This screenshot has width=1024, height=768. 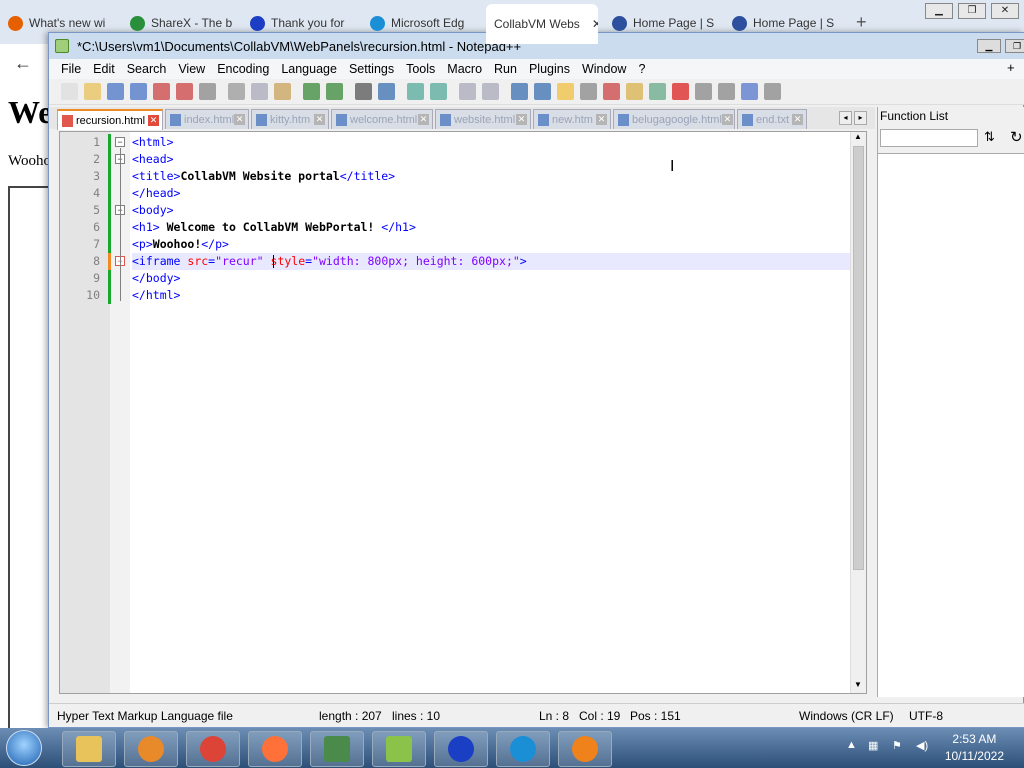 What do you see at coordinates (861, 22) in the screenshot?
I see `new-tab-button: +` at bounding box center [861, 22].